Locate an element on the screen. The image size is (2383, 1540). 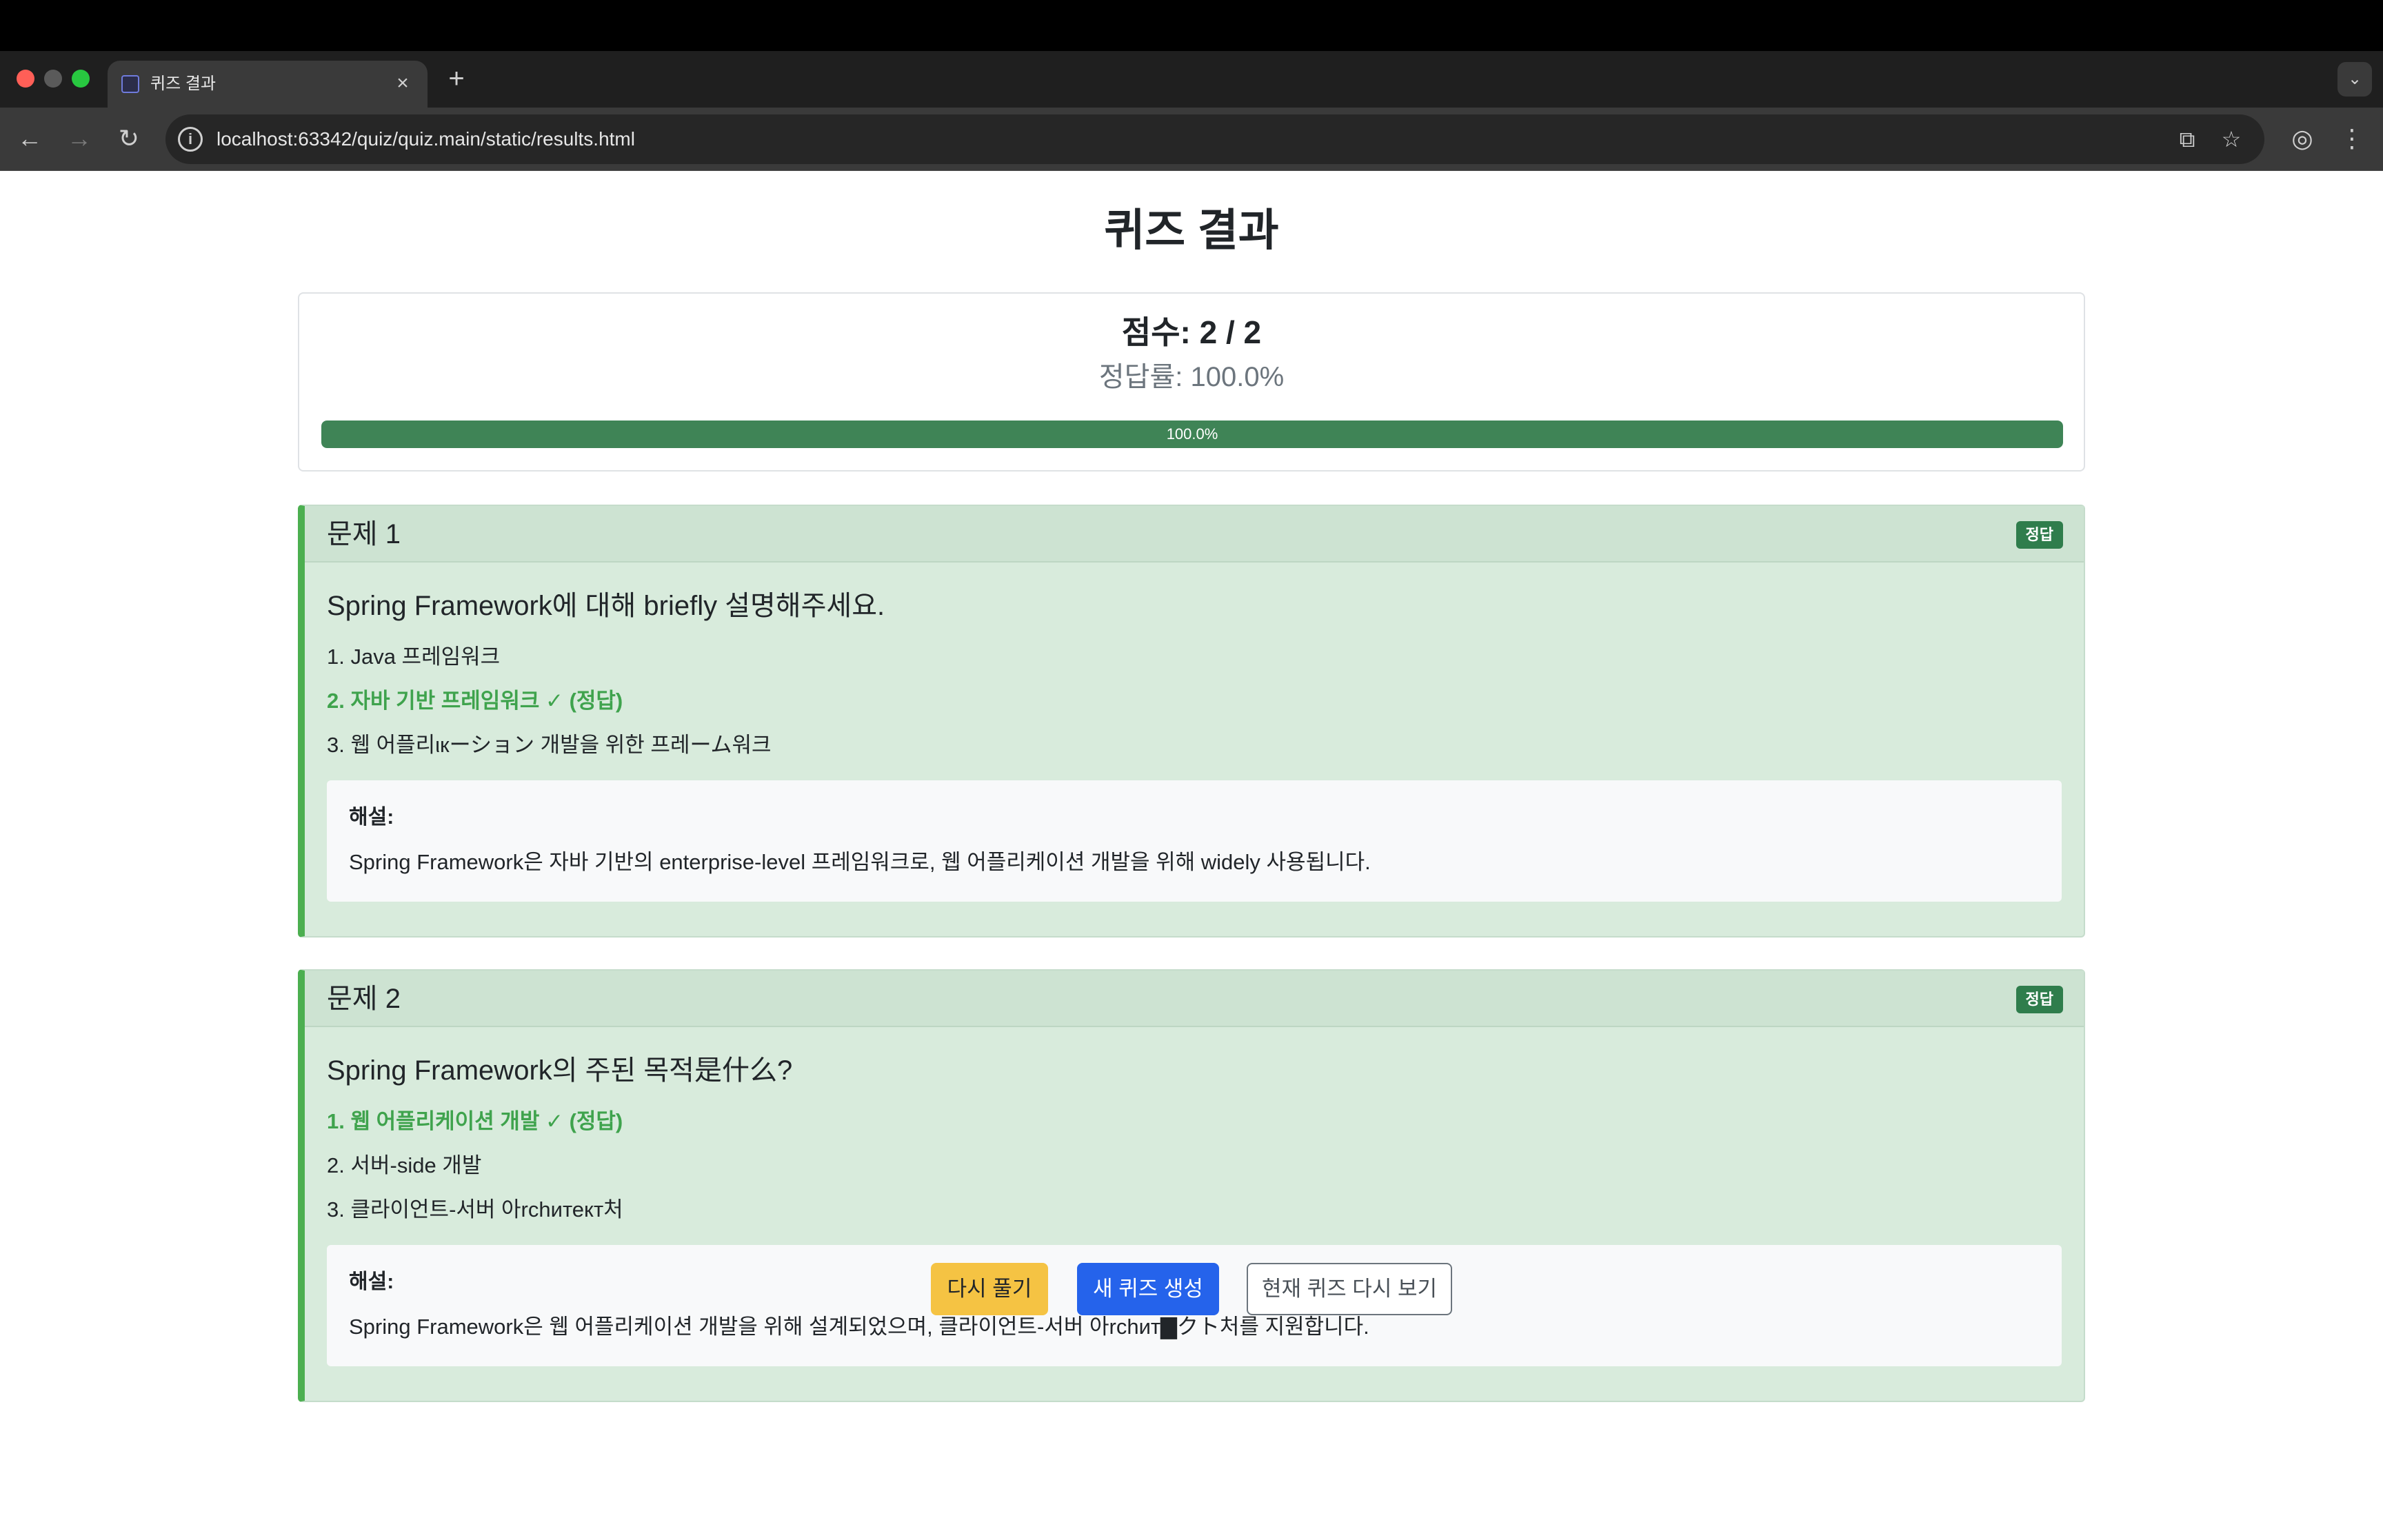
question-text: Spring Framework에 대해 briefly 설명해주세요. is located at coordinates (606, 606).